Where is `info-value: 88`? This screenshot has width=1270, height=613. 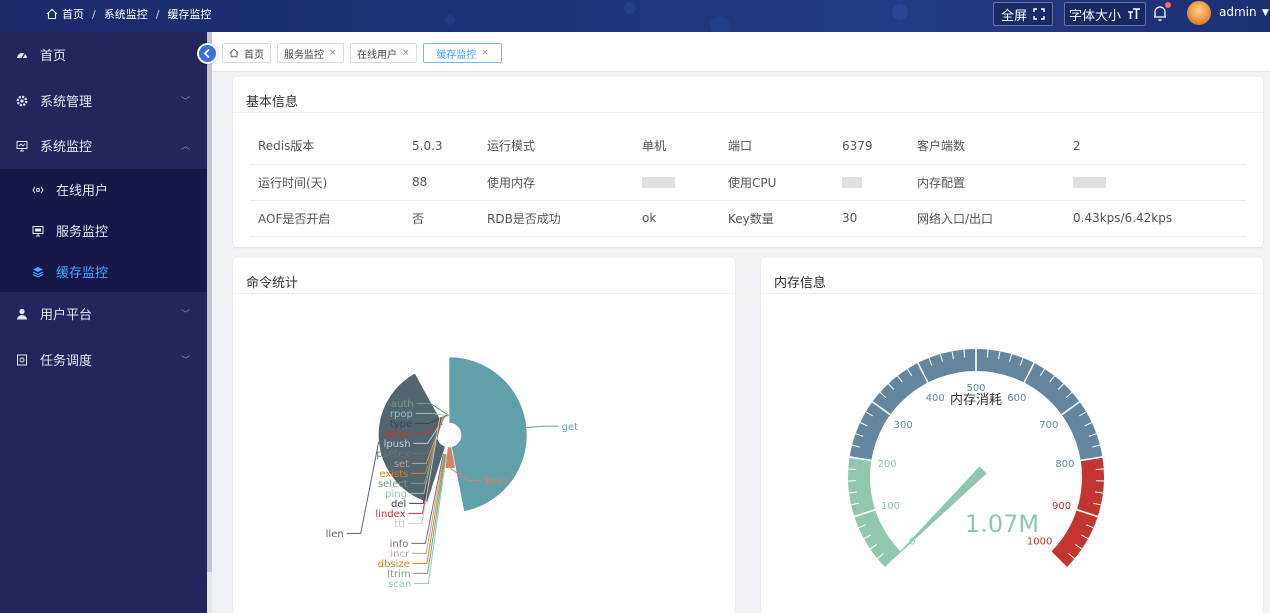
info-value: 88 is located at coordinates (441, 182).